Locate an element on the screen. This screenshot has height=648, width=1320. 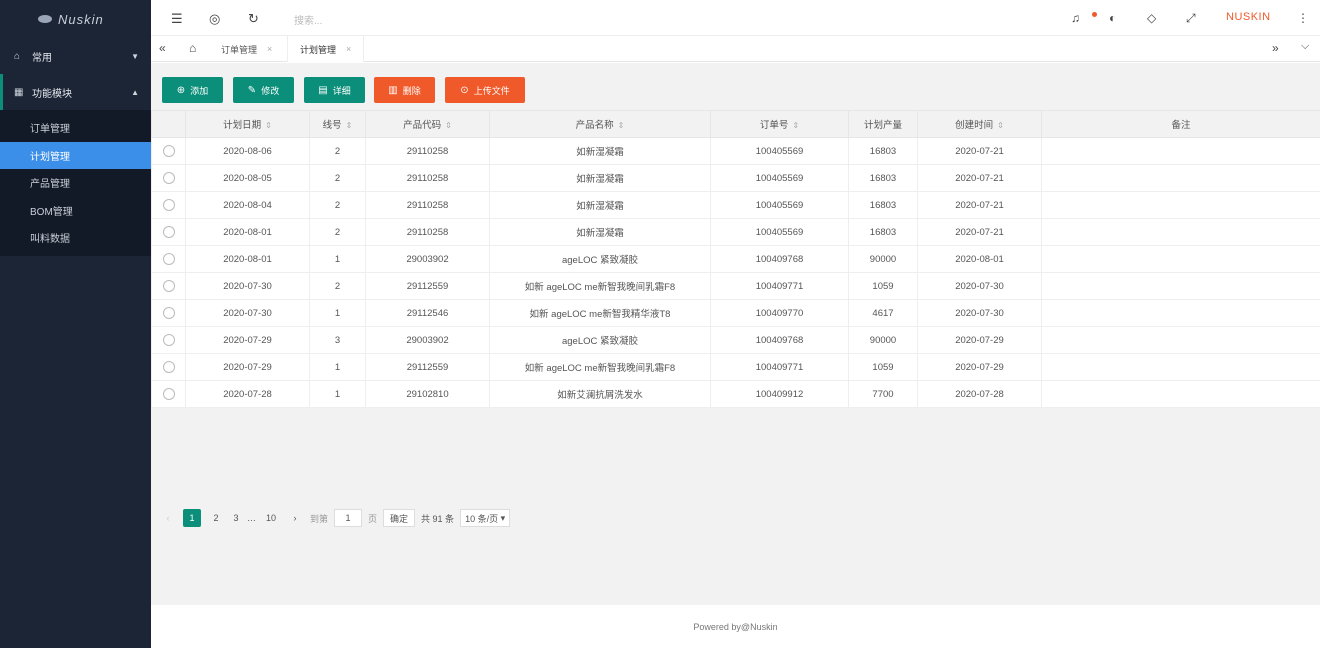
double-right-icon: » is located at coordinates (1275, 48).